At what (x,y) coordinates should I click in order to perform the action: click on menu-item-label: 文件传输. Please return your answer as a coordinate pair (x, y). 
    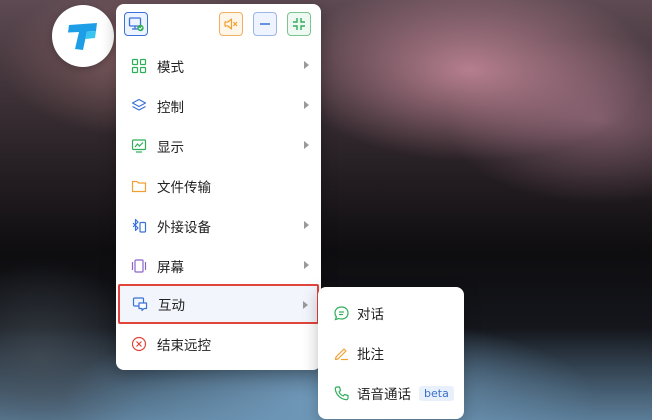
    Looking at the image, I should click on (184, 188).